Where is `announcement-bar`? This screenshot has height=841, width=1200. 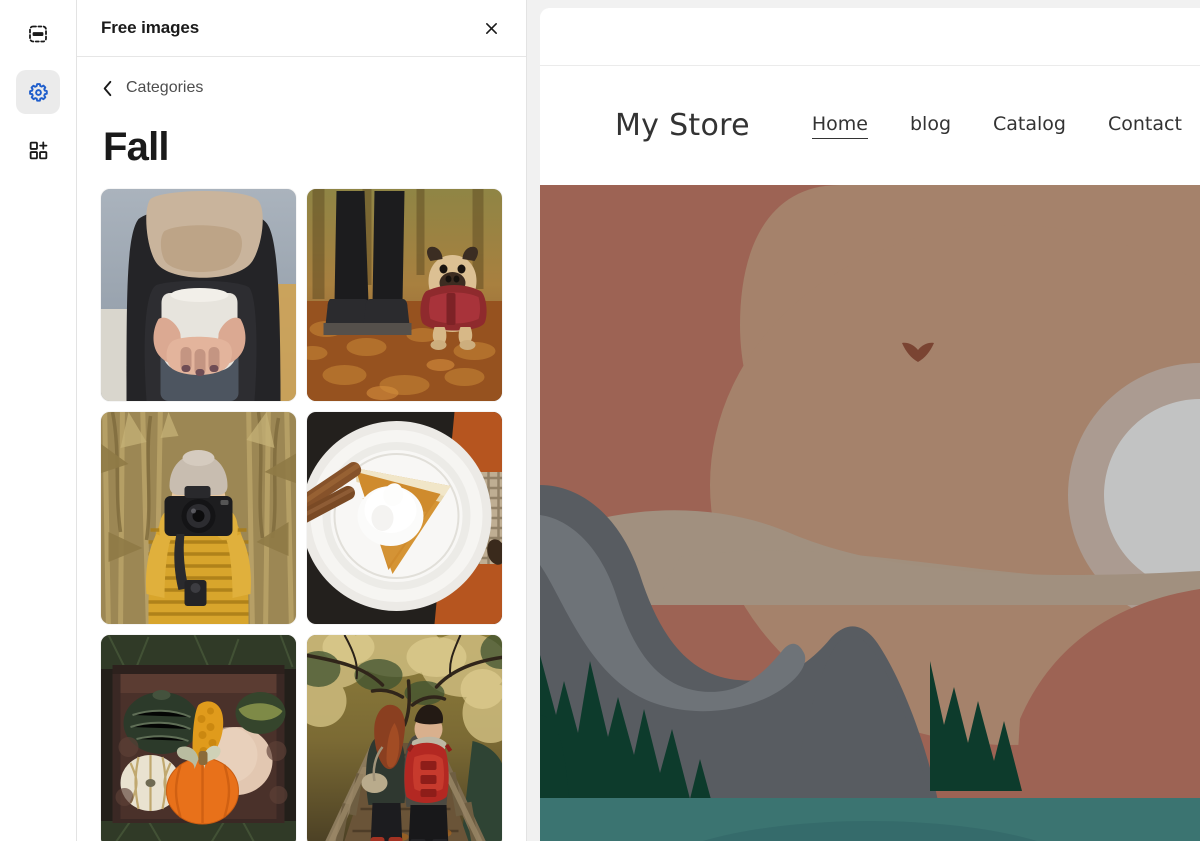 announcement-bar is located at coordinates (870, 37).